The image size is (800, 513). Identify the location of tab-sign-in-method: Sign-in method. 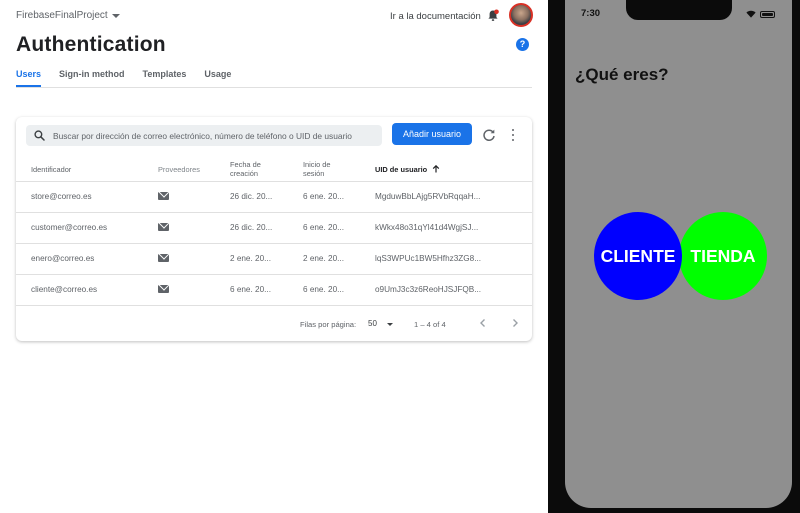
(92, 78).